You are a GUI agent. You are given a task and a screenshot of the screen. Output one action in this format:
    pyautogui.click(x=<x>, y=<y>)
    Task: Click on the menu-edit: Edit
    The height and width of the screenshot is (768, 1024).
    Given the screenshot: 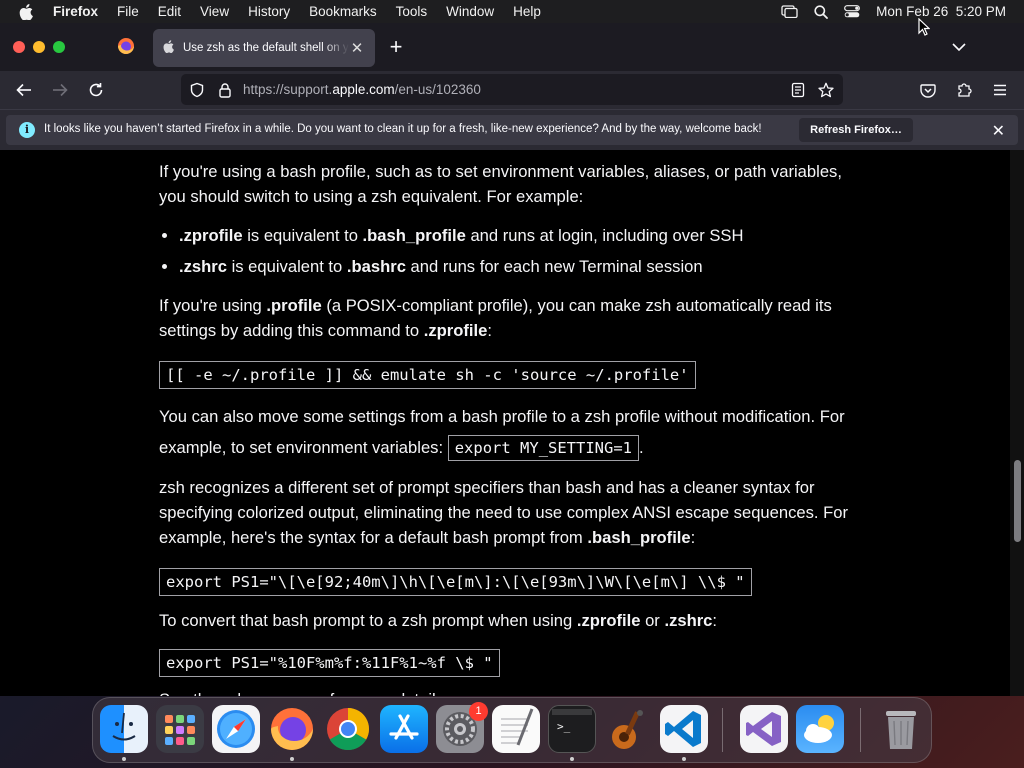 What is the action you would take?
    pyautogui.click(x=169, y=11)
    